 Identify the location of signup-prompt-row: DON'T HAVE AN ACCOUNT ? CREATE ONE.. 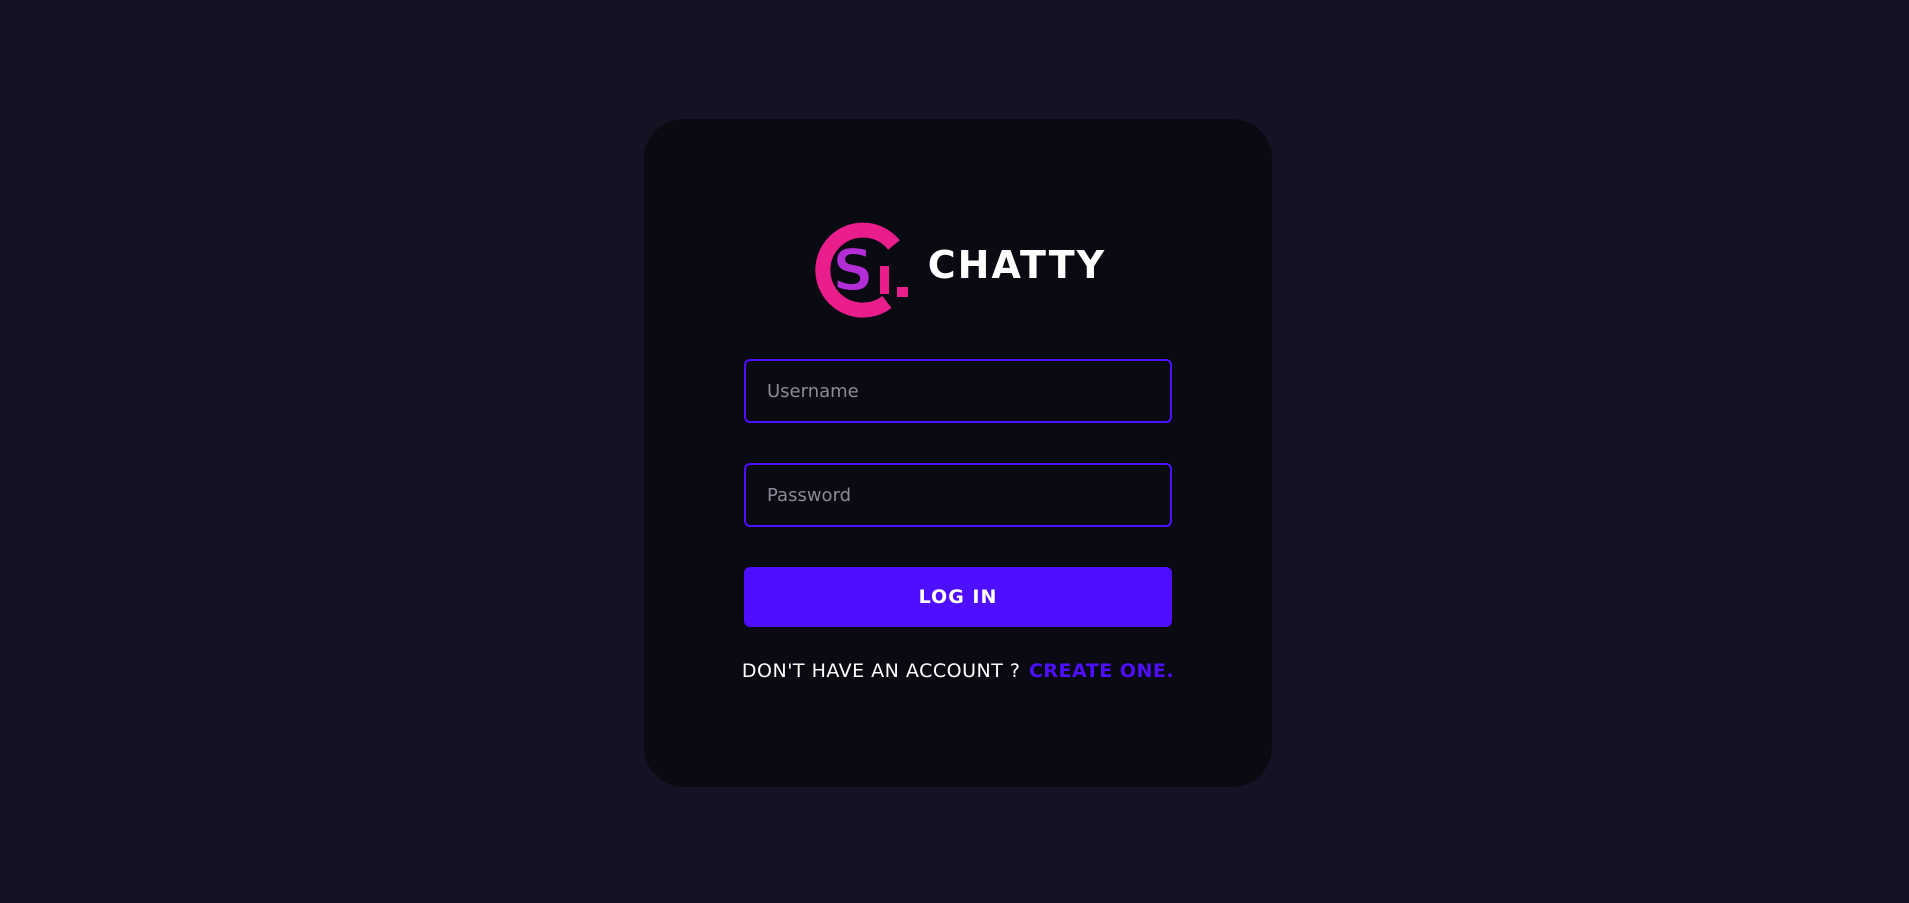
(958, 671).